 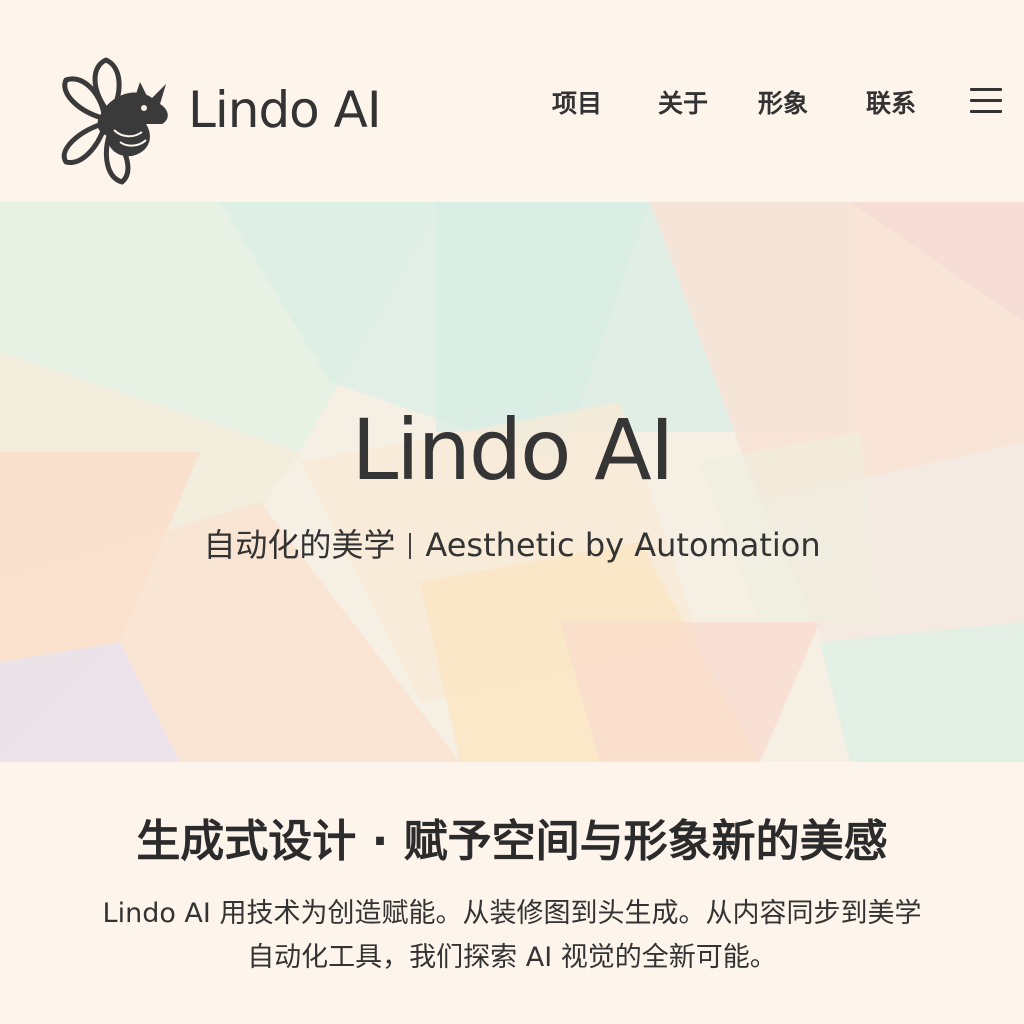 I want to click on hero-subtitle-cn: 自动化的美学, so click(x=299, y=545).